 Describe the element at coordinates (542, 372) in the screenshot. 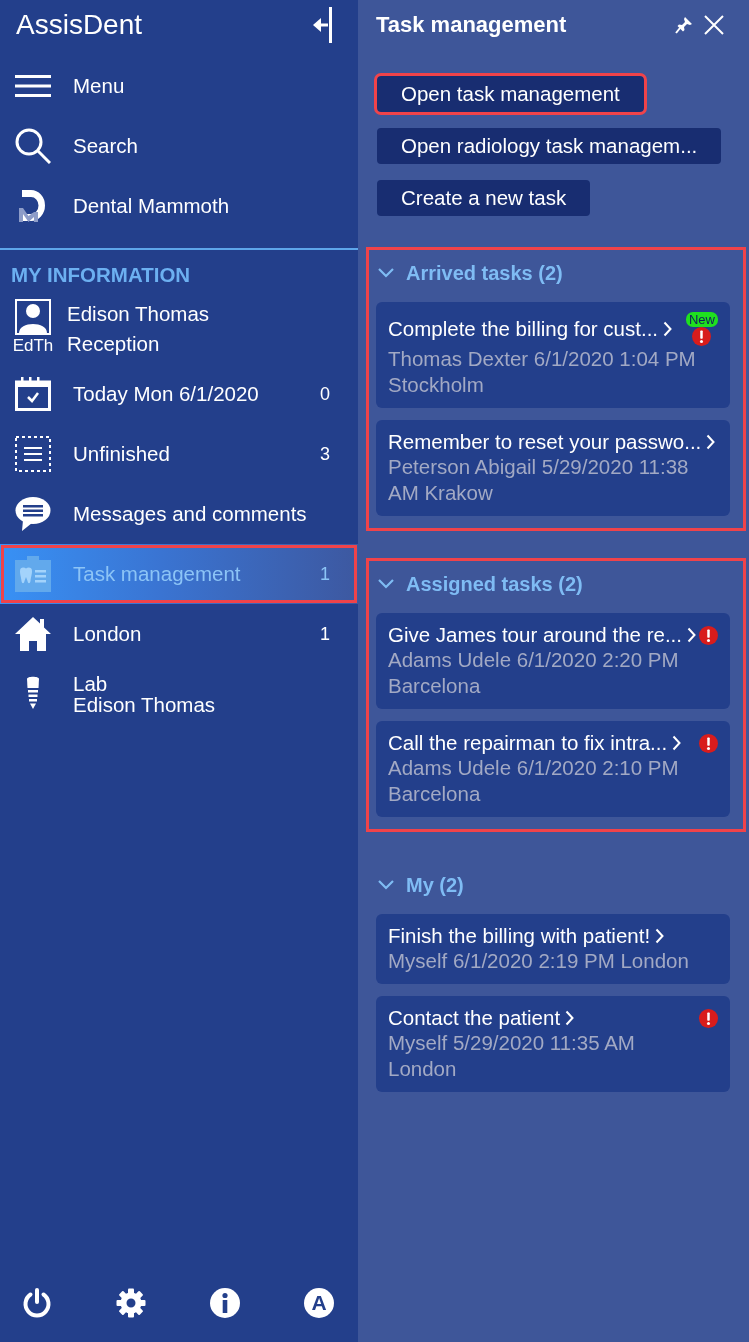

I see `task-details: Thomas Dexter 6/1/2020 1:04 PM Stockholm` at that location.